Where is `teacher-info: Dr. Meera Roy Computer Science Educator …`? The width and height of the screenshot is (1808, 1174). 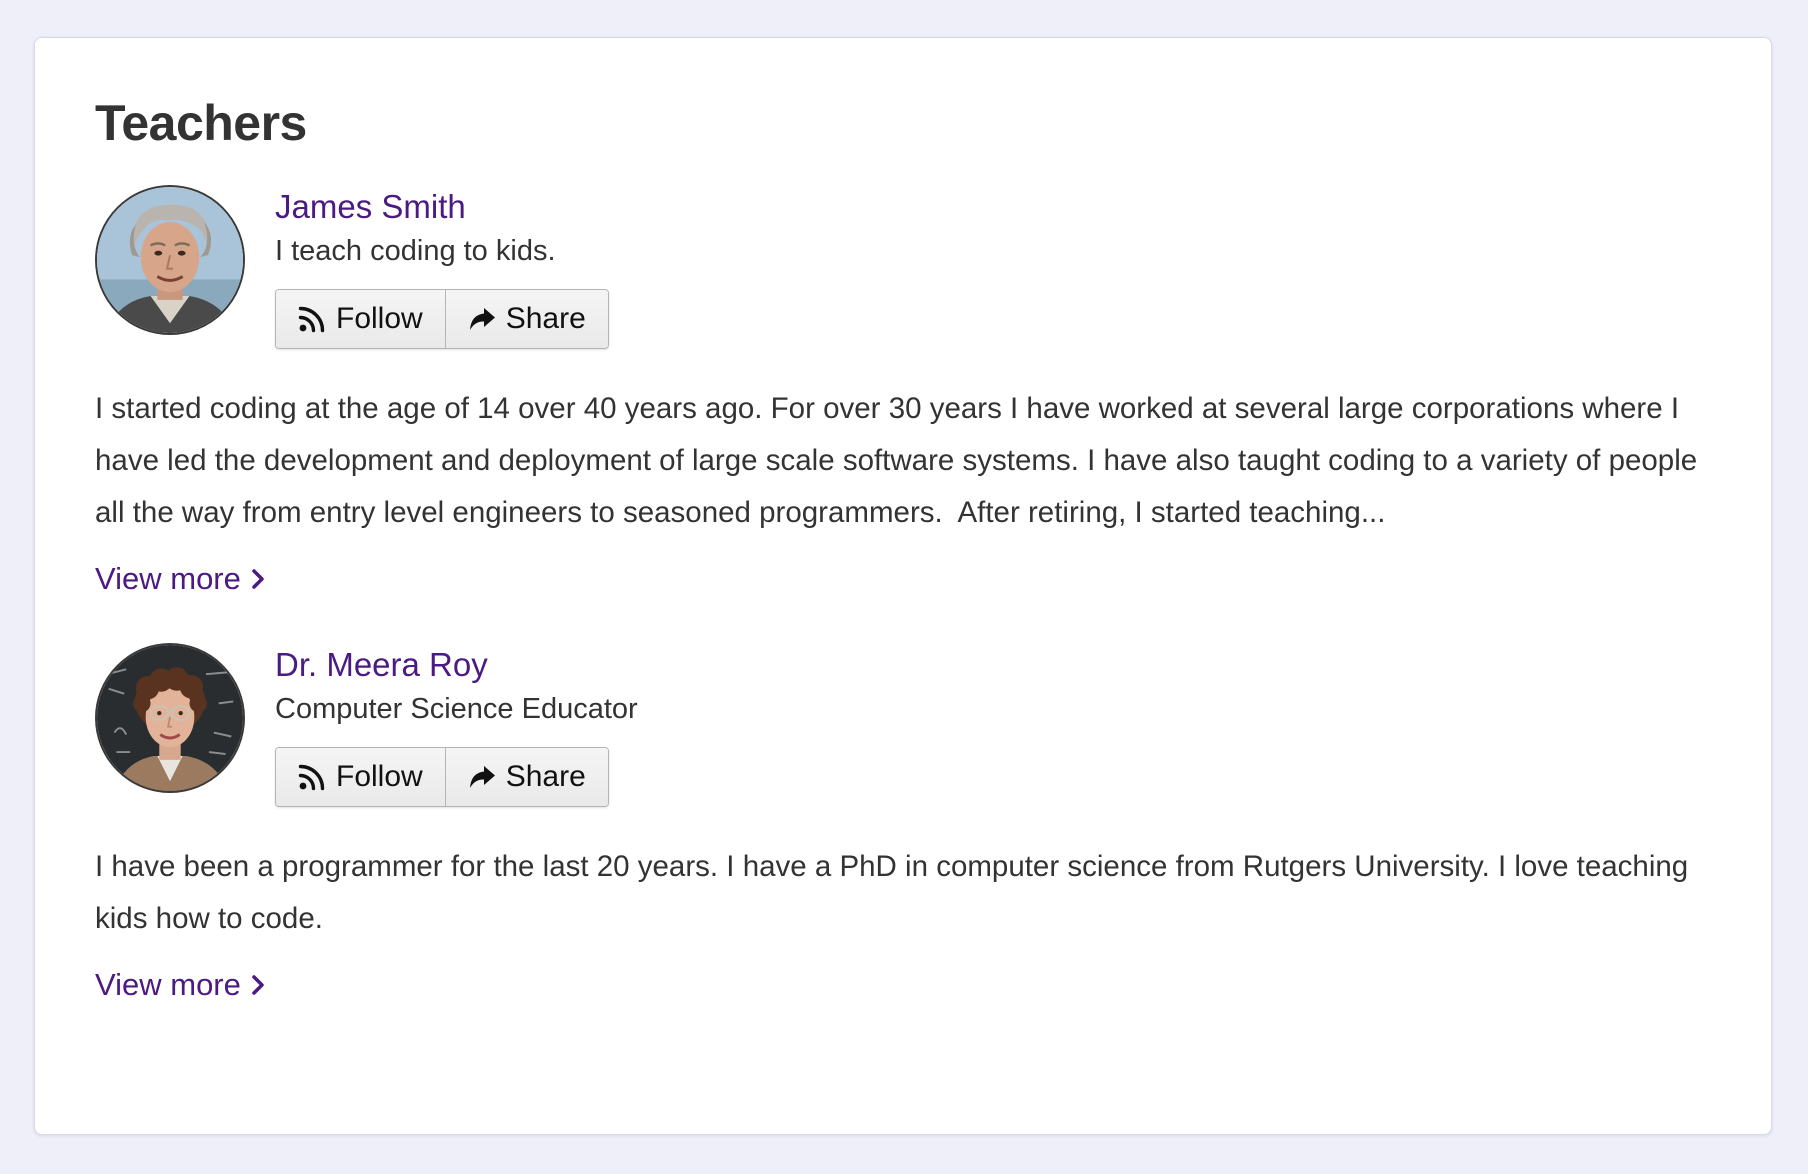
teacher-info: Dr. Meera Roy Computer Science Educator … is located at coordinates (456, 725).